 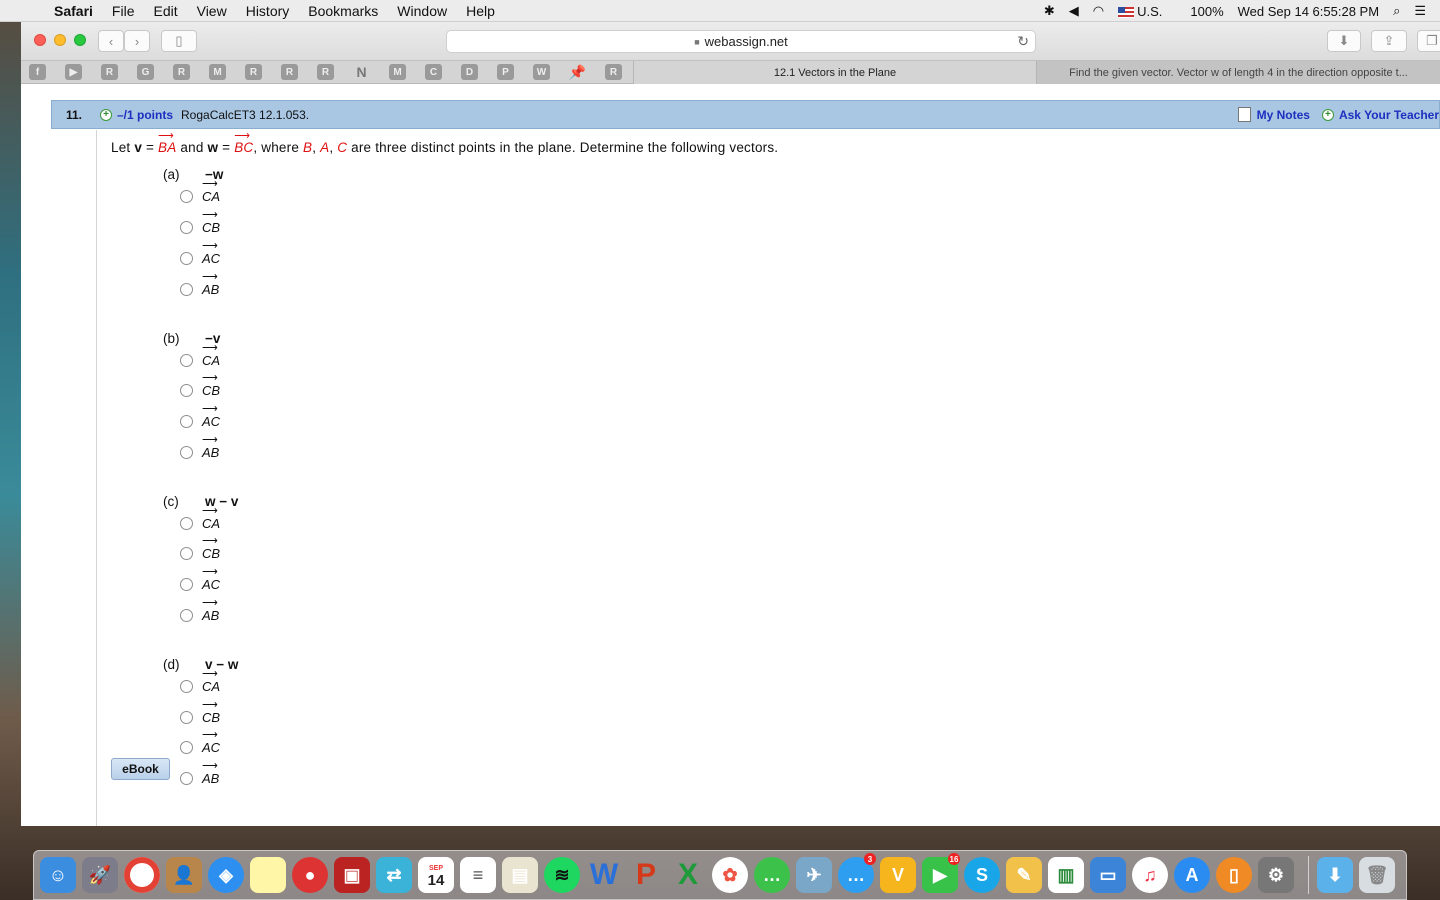 I want to click on messages-icon: … 3, so click(x=857, y=873).